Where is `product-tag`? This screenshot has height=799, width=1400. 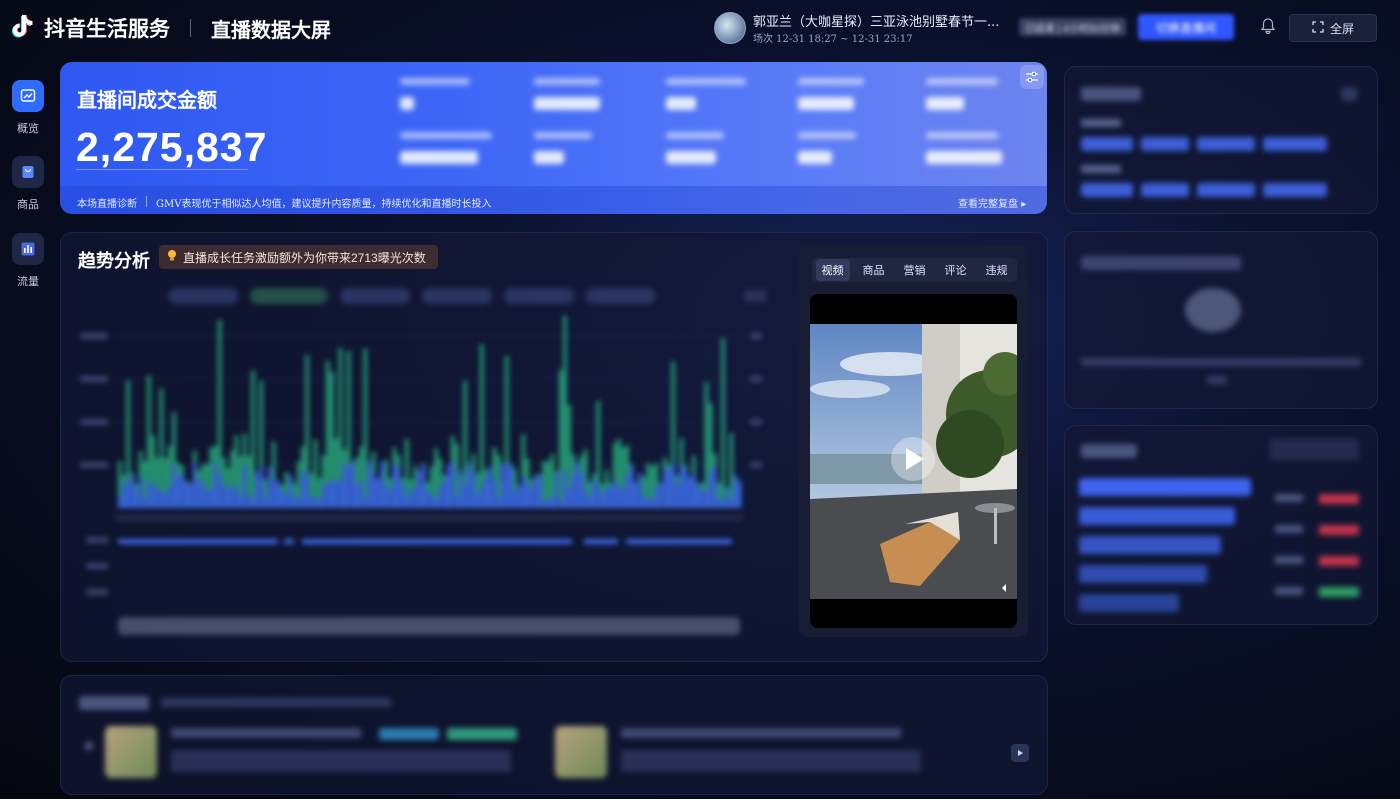 product-tag is located at coordinates (482, 734).